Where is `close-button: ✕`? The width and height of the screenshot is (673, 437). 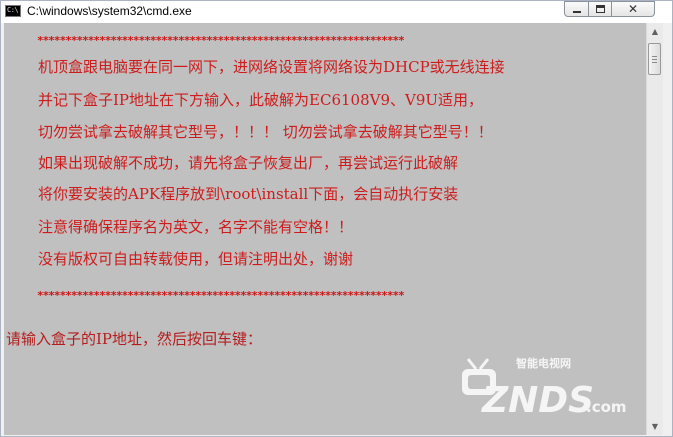
close-button: ✕ is located at coordinates (633, 9).